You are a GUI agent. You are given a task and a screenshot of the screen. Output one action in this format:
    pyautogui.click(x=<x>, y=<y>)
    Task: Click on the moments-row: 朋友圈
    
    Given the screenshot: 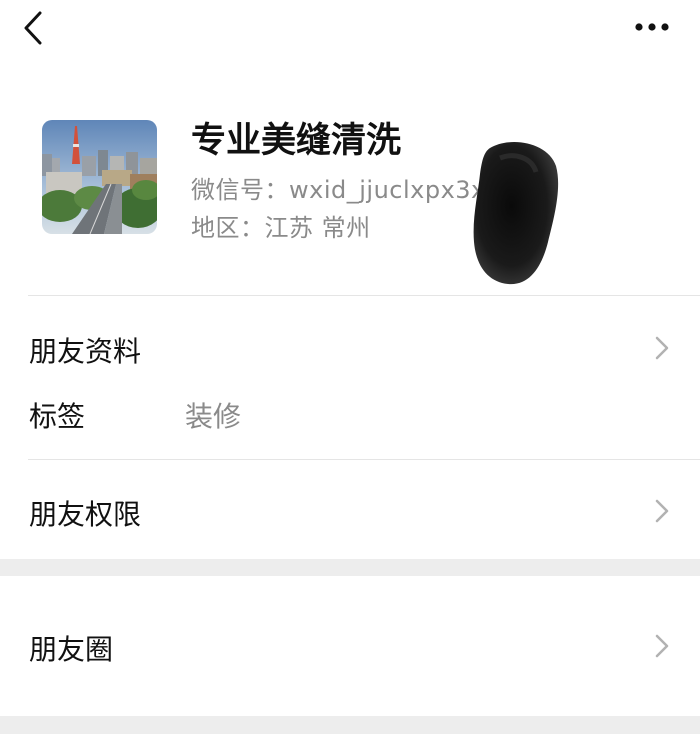 What is the action you would take?
    pyautogui.click(x=350, y=646)
    